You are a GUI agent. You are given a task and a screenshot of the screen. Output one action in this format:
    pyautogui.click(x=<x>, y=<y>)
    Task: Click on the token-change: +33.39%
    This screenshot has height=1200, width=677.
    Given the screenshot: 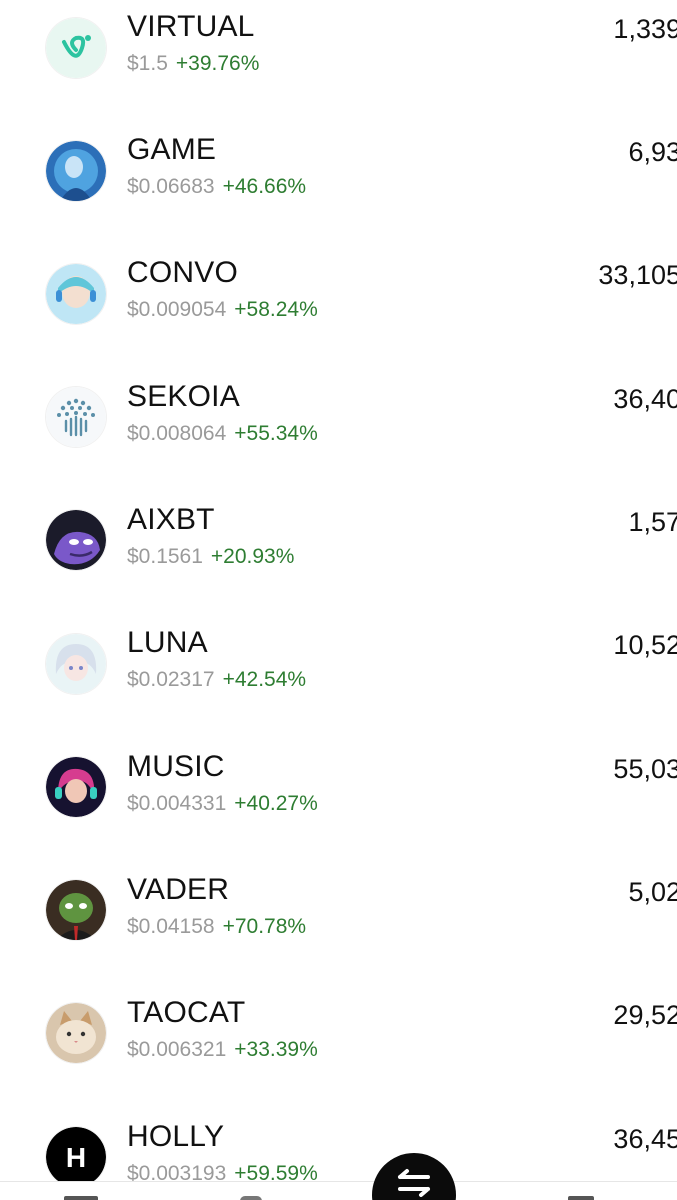 What is the action you would take?
    pyautogui.click(x=276, y=1049)
    